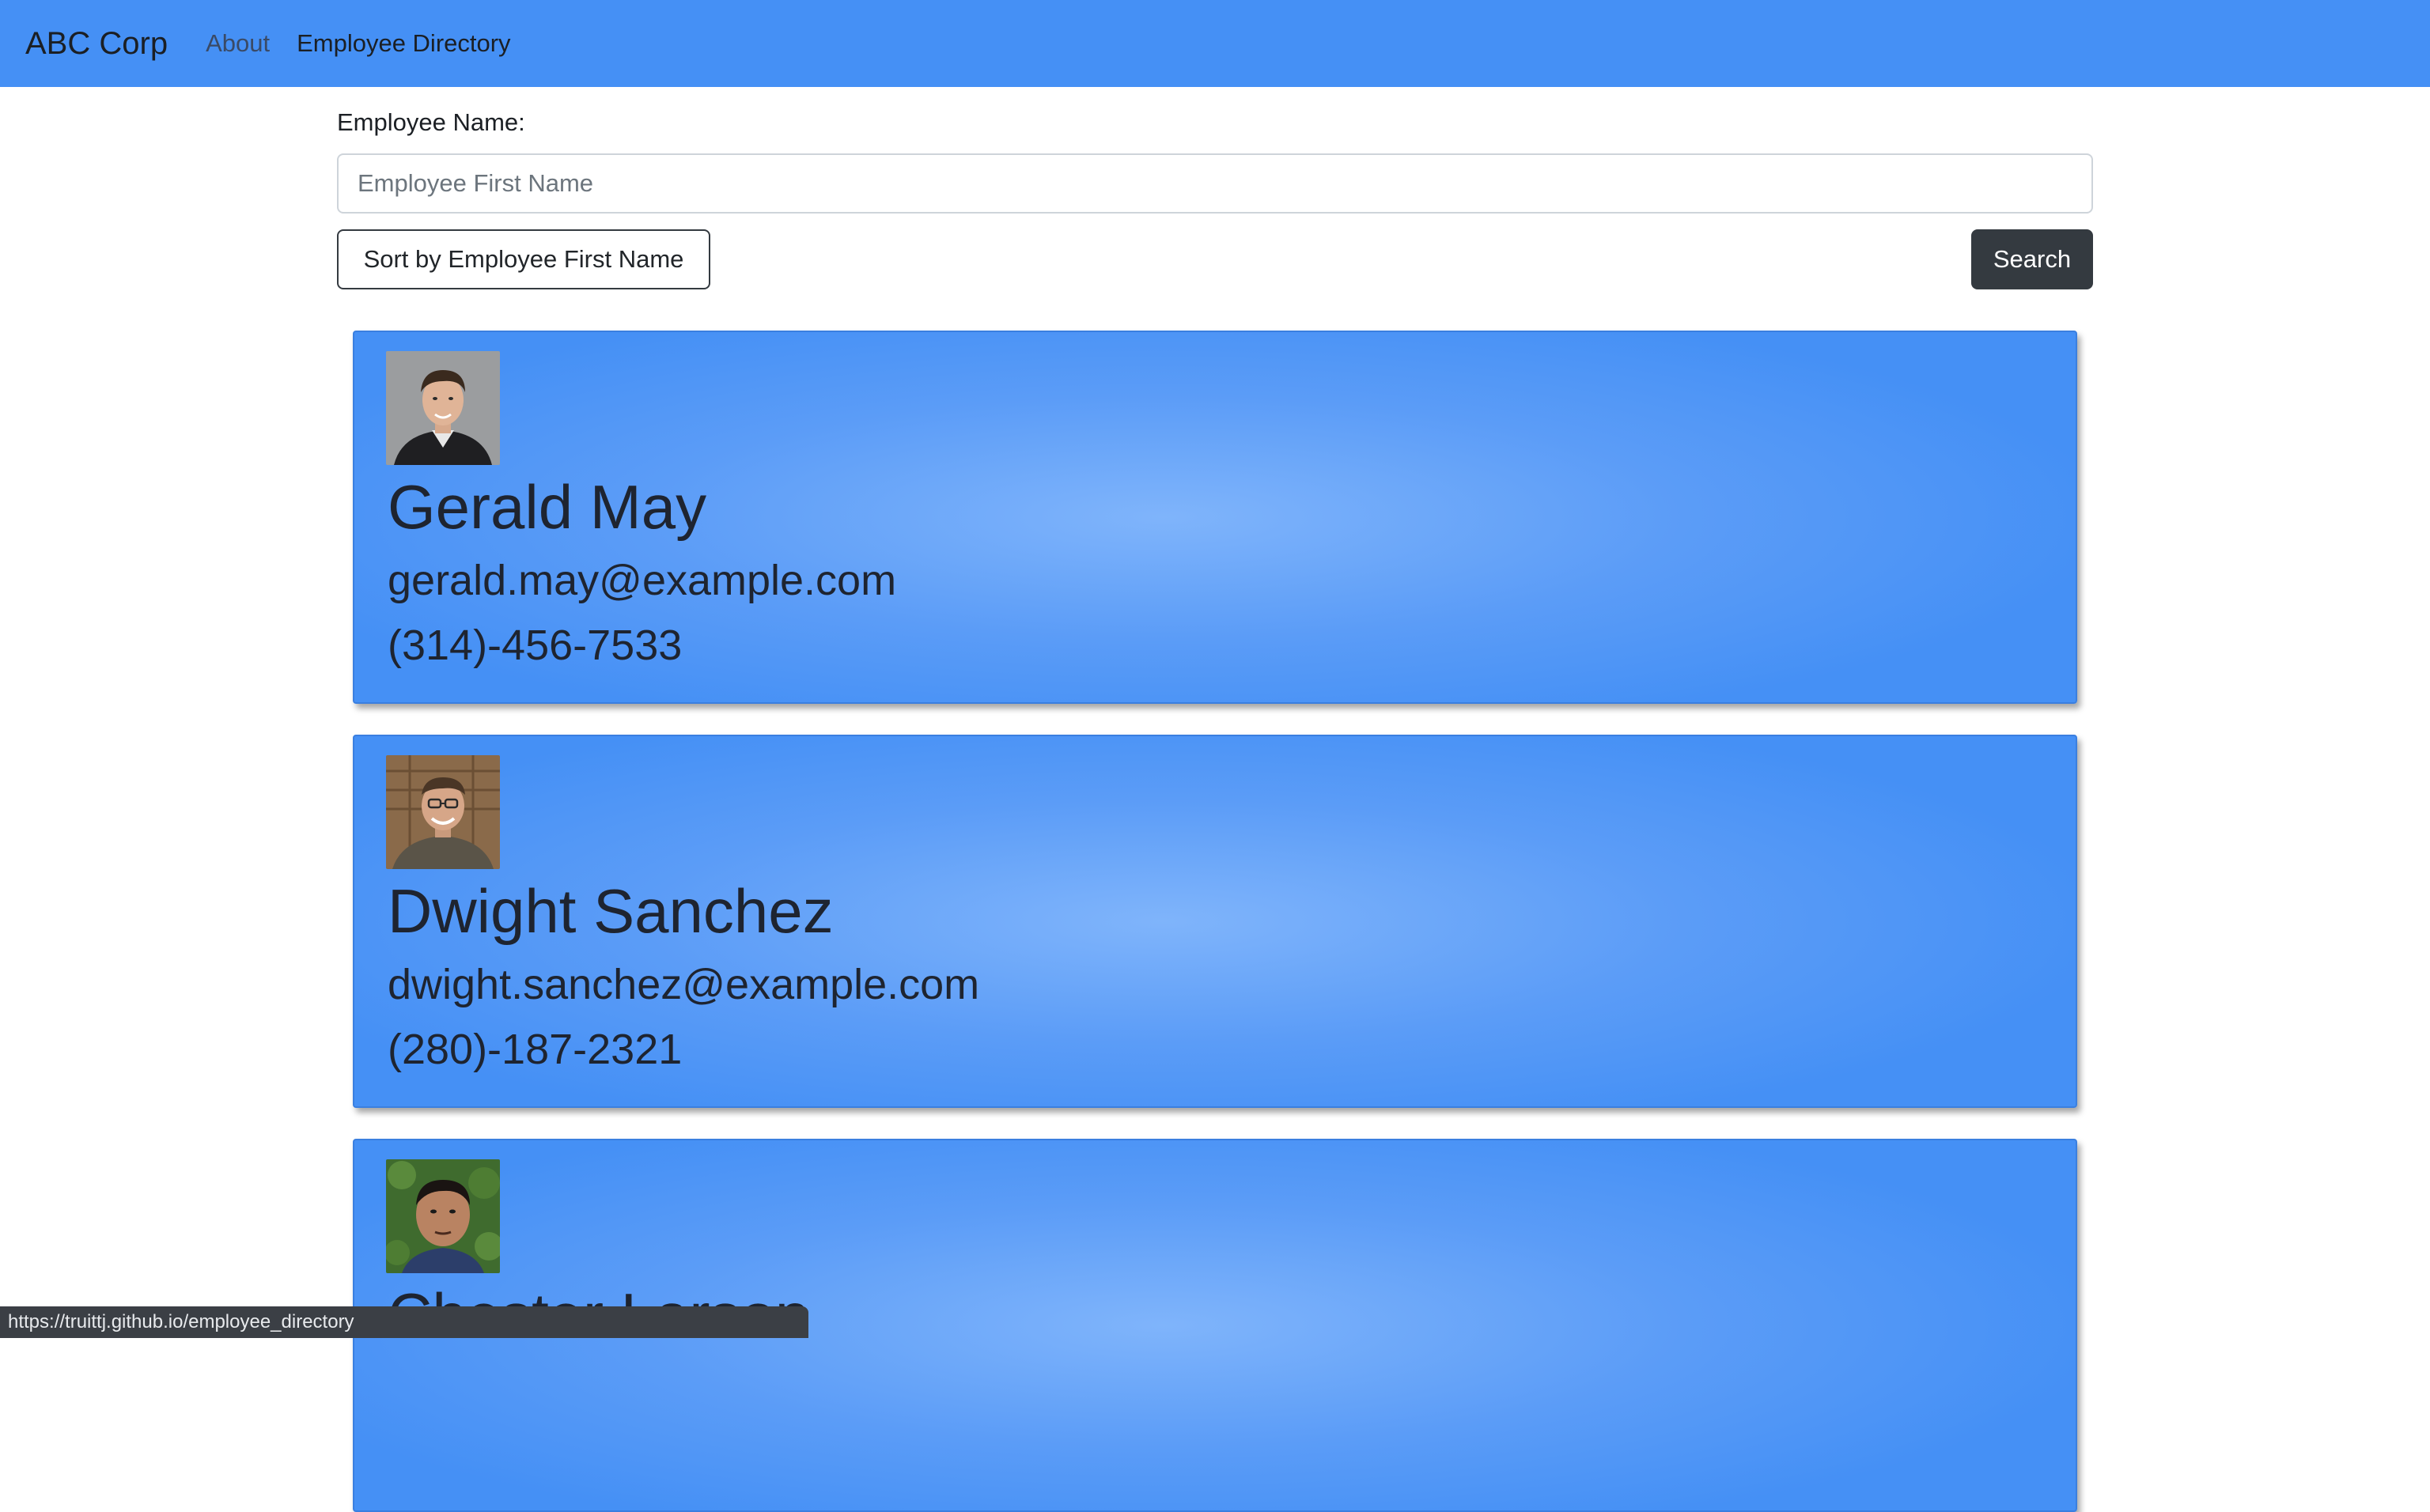  I want to click on nav-link-employee-directory: Employee Directory, so click(403, 44).